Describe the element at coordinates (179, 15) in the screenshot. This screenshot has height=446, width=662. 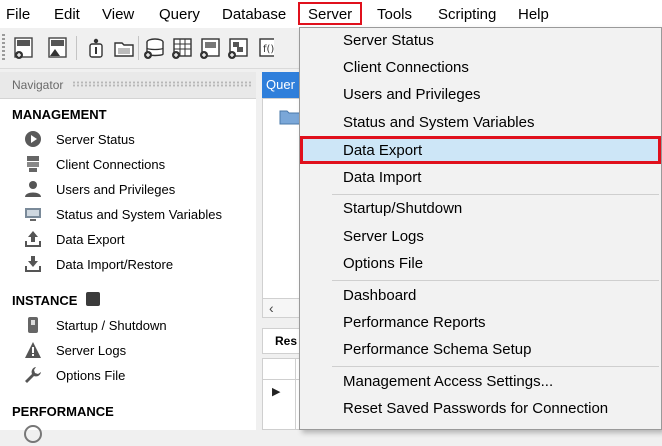
I see `menu-query: Query` at that location.